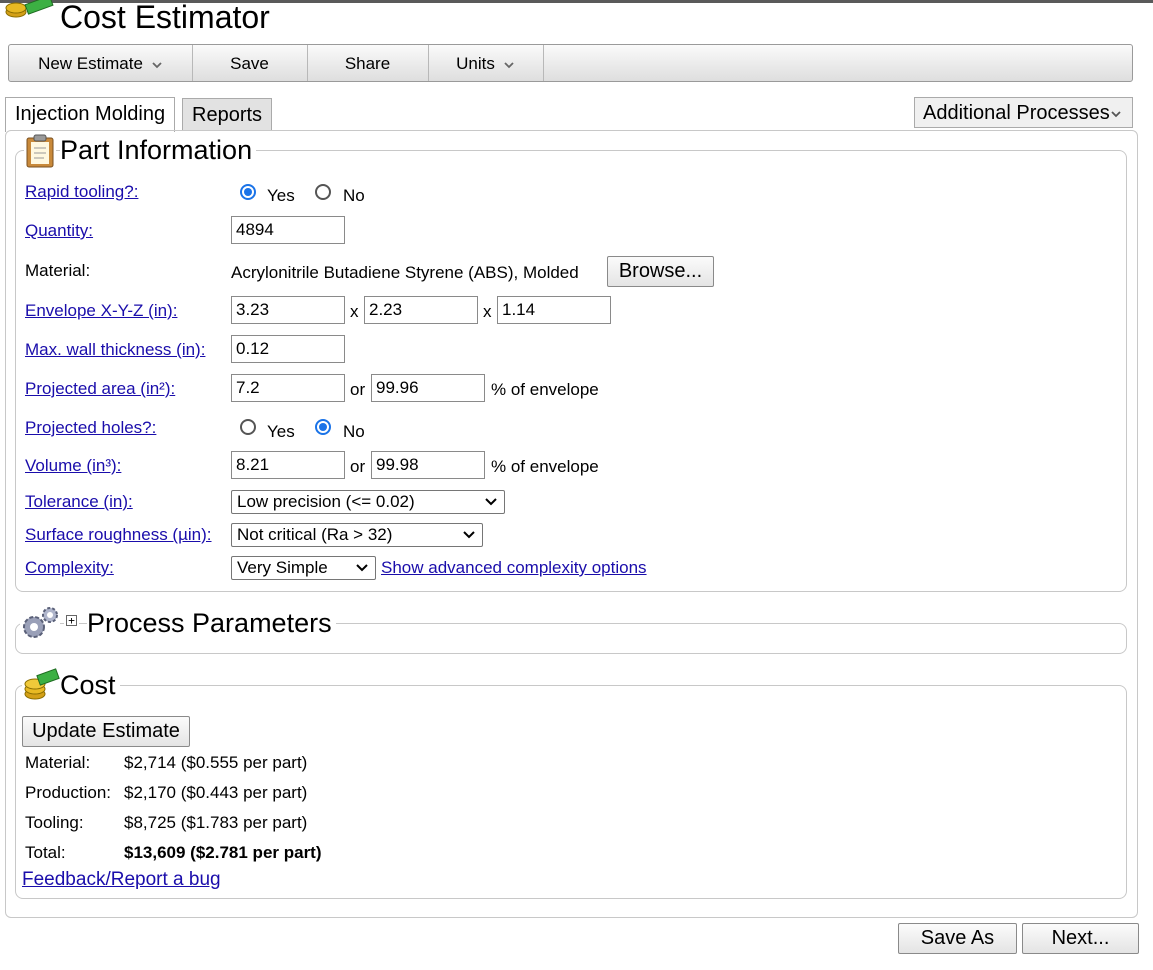 Image resolution: width=1153 pixels, height=970 pixels. What do you see at coordinates (40, 623) in the screenshot?
I see `gears-icon` at bounding box center [40, 623].